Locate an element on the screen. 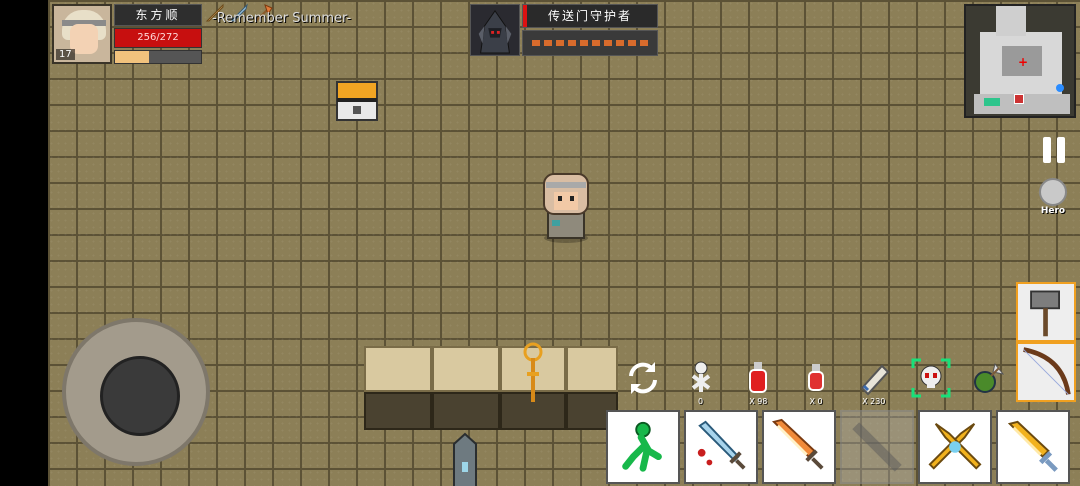 This screenshot has width=1080, height=486. boss-hp-bar is located at coordinates (590, 43).